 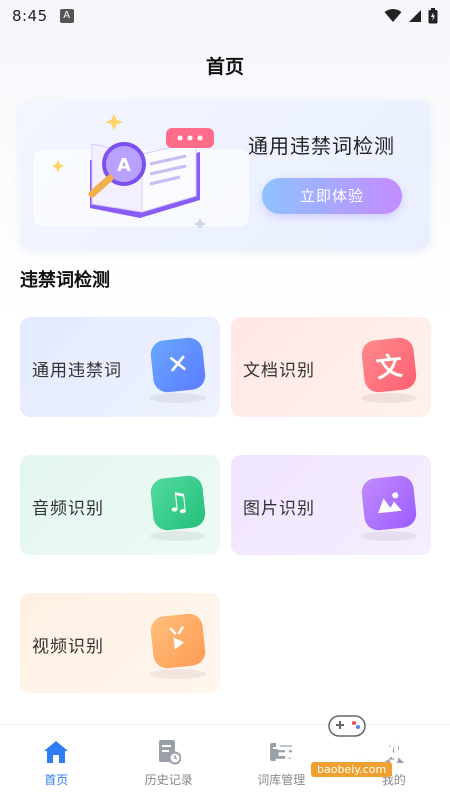 What do you see at coordinates (352, 769) in the screenshot?
I see `watermark-url: baobeiy.com` at bounding box center [352, 769].